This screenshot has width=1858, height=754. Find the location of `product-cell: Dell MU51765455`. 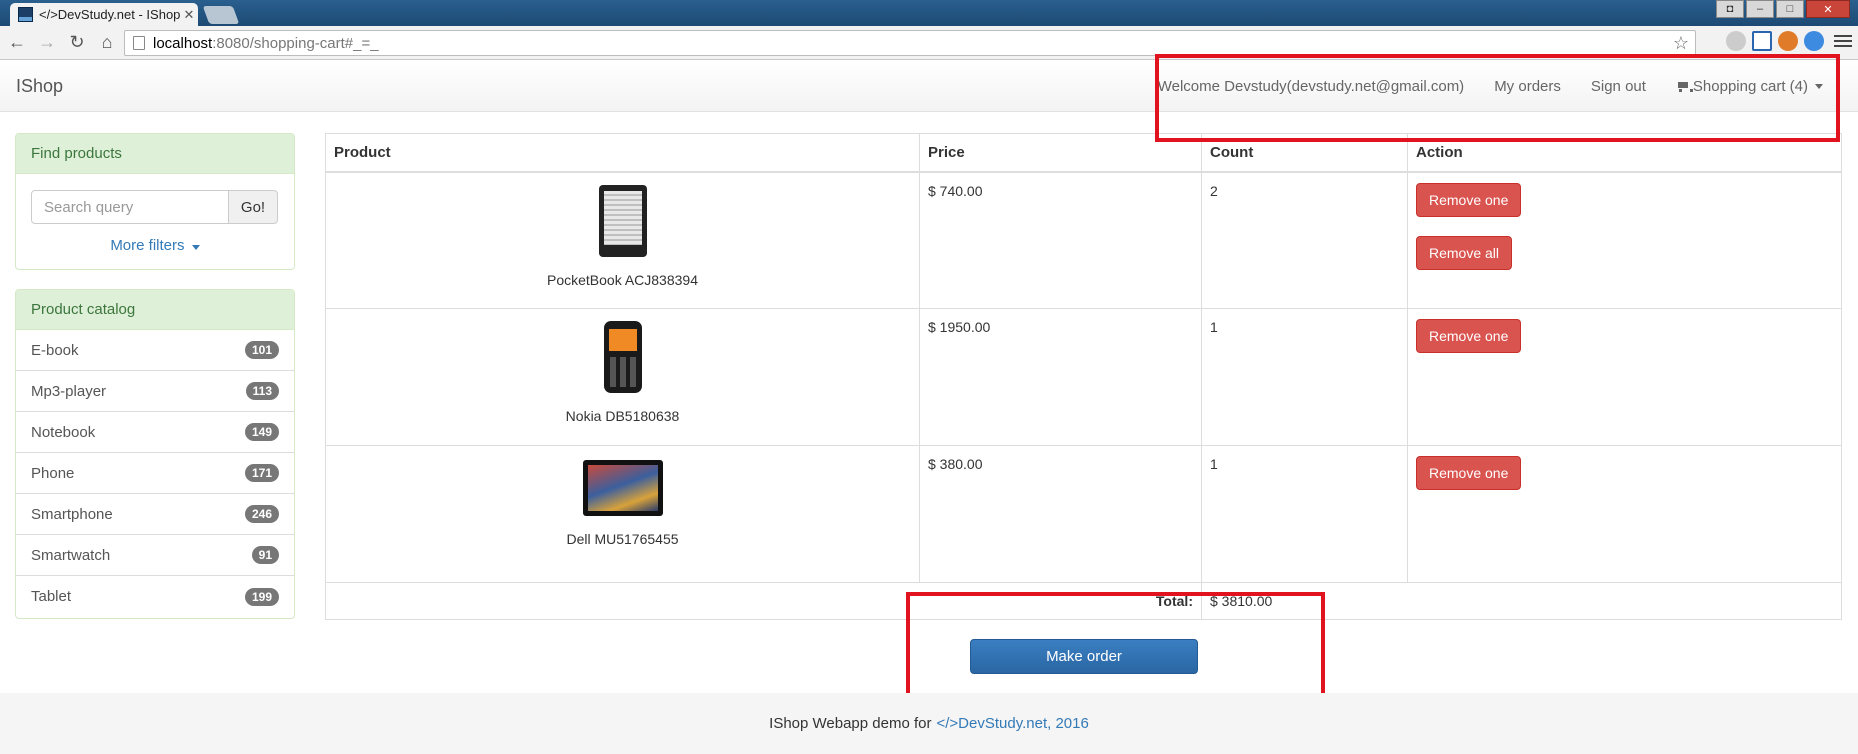

product-cell: Dell MU51765455 is located at coordinates (622, 514).